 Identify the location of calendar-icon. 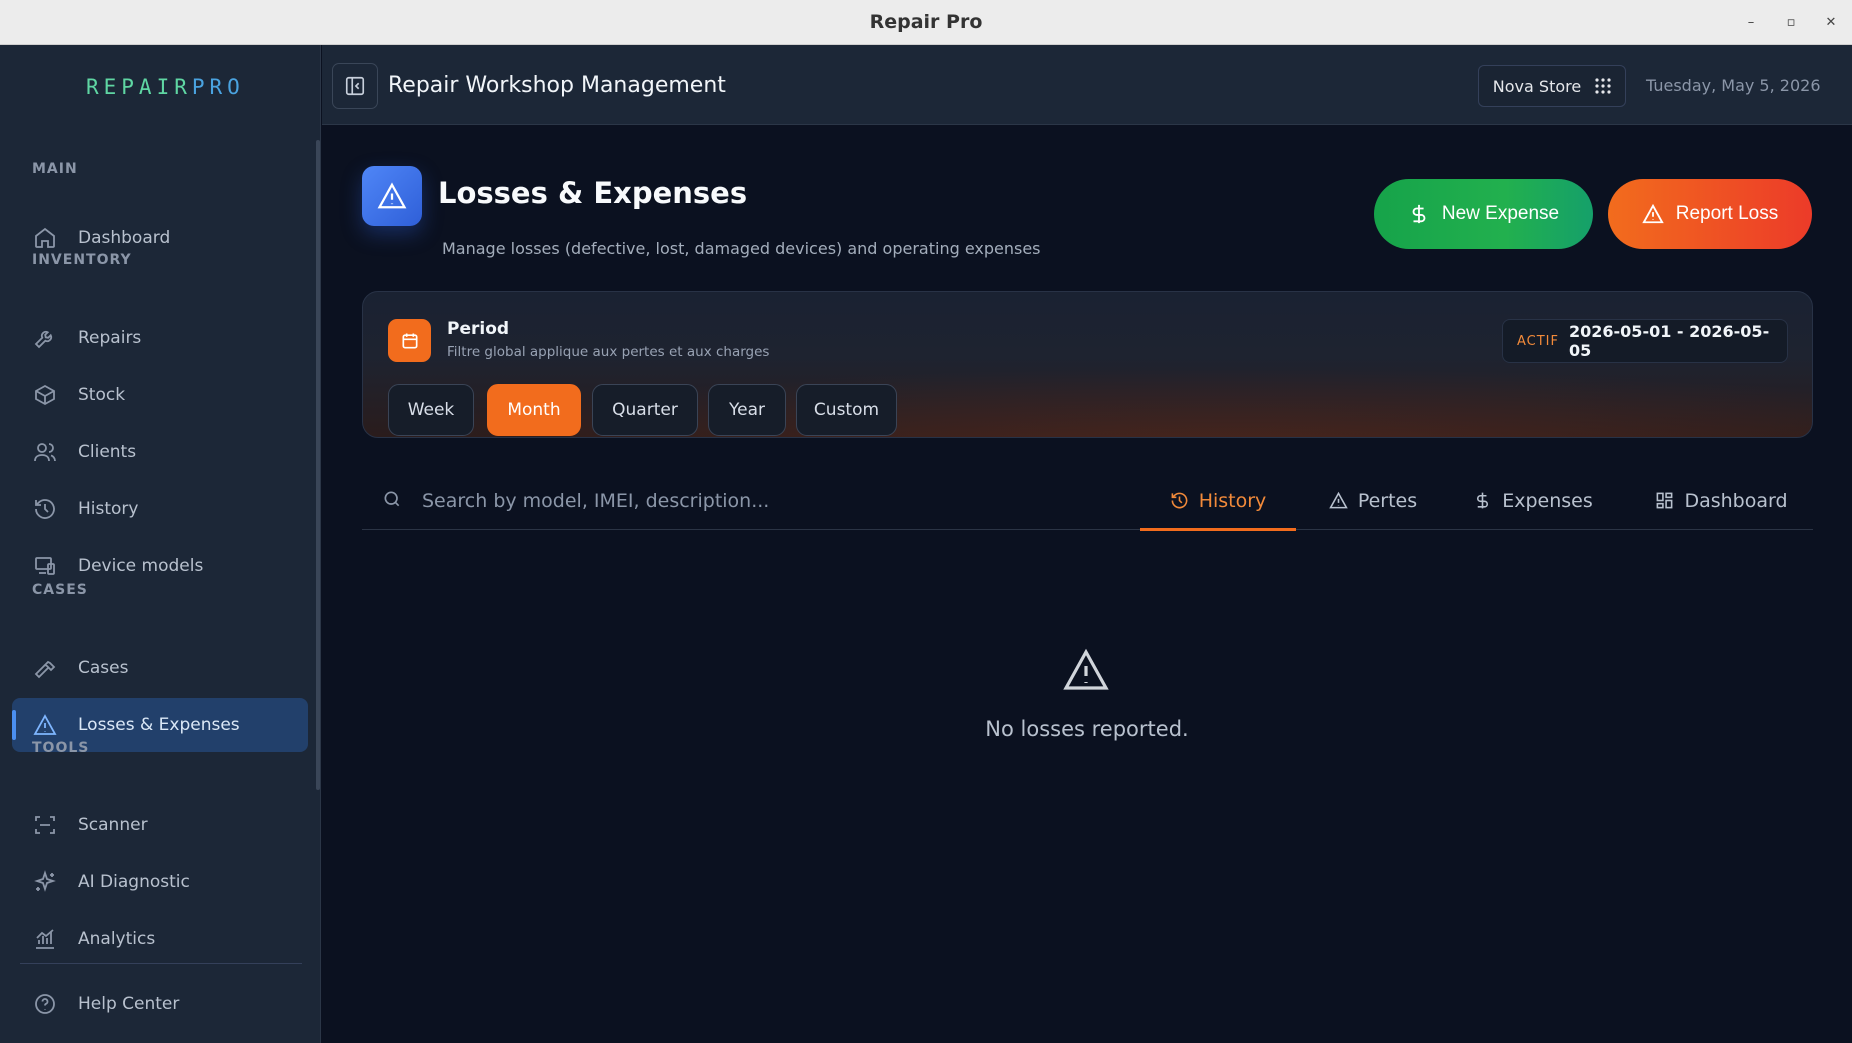
(409, 340).